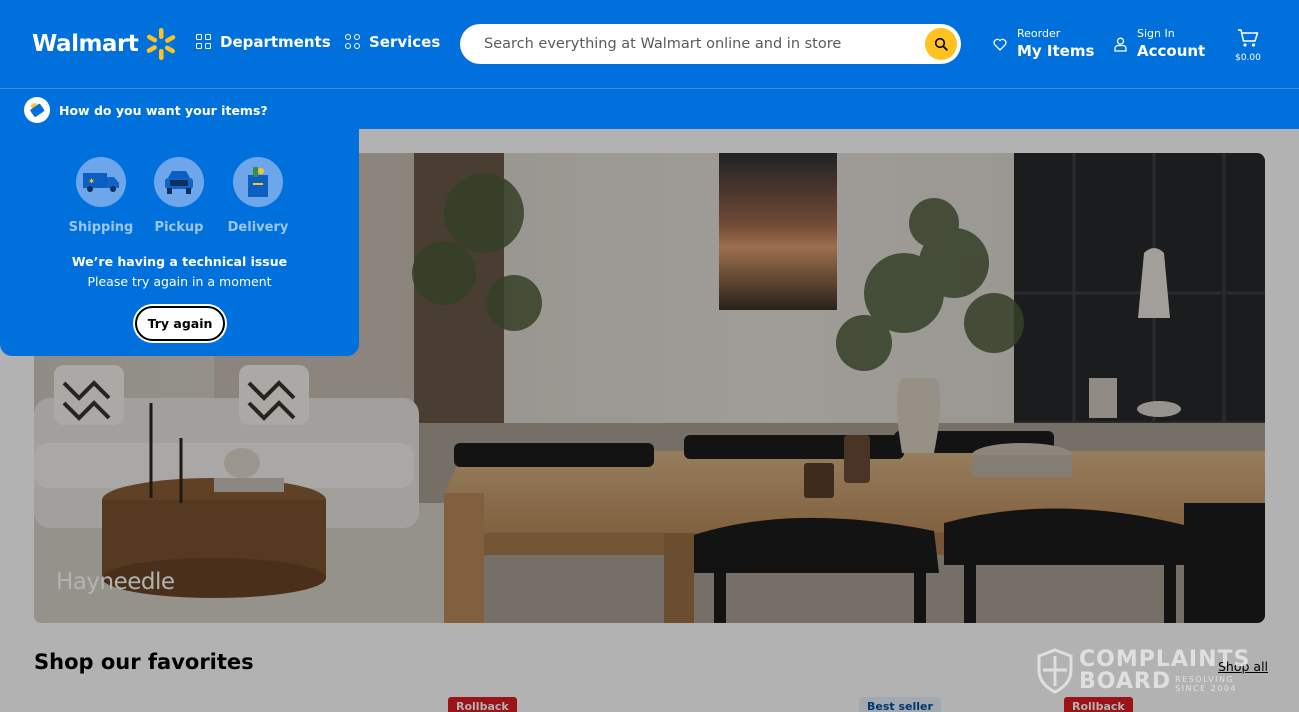 The height and width of the screenshot is (712, 1299). I want to click on pickup-option: Pickup, so click(179, 196).